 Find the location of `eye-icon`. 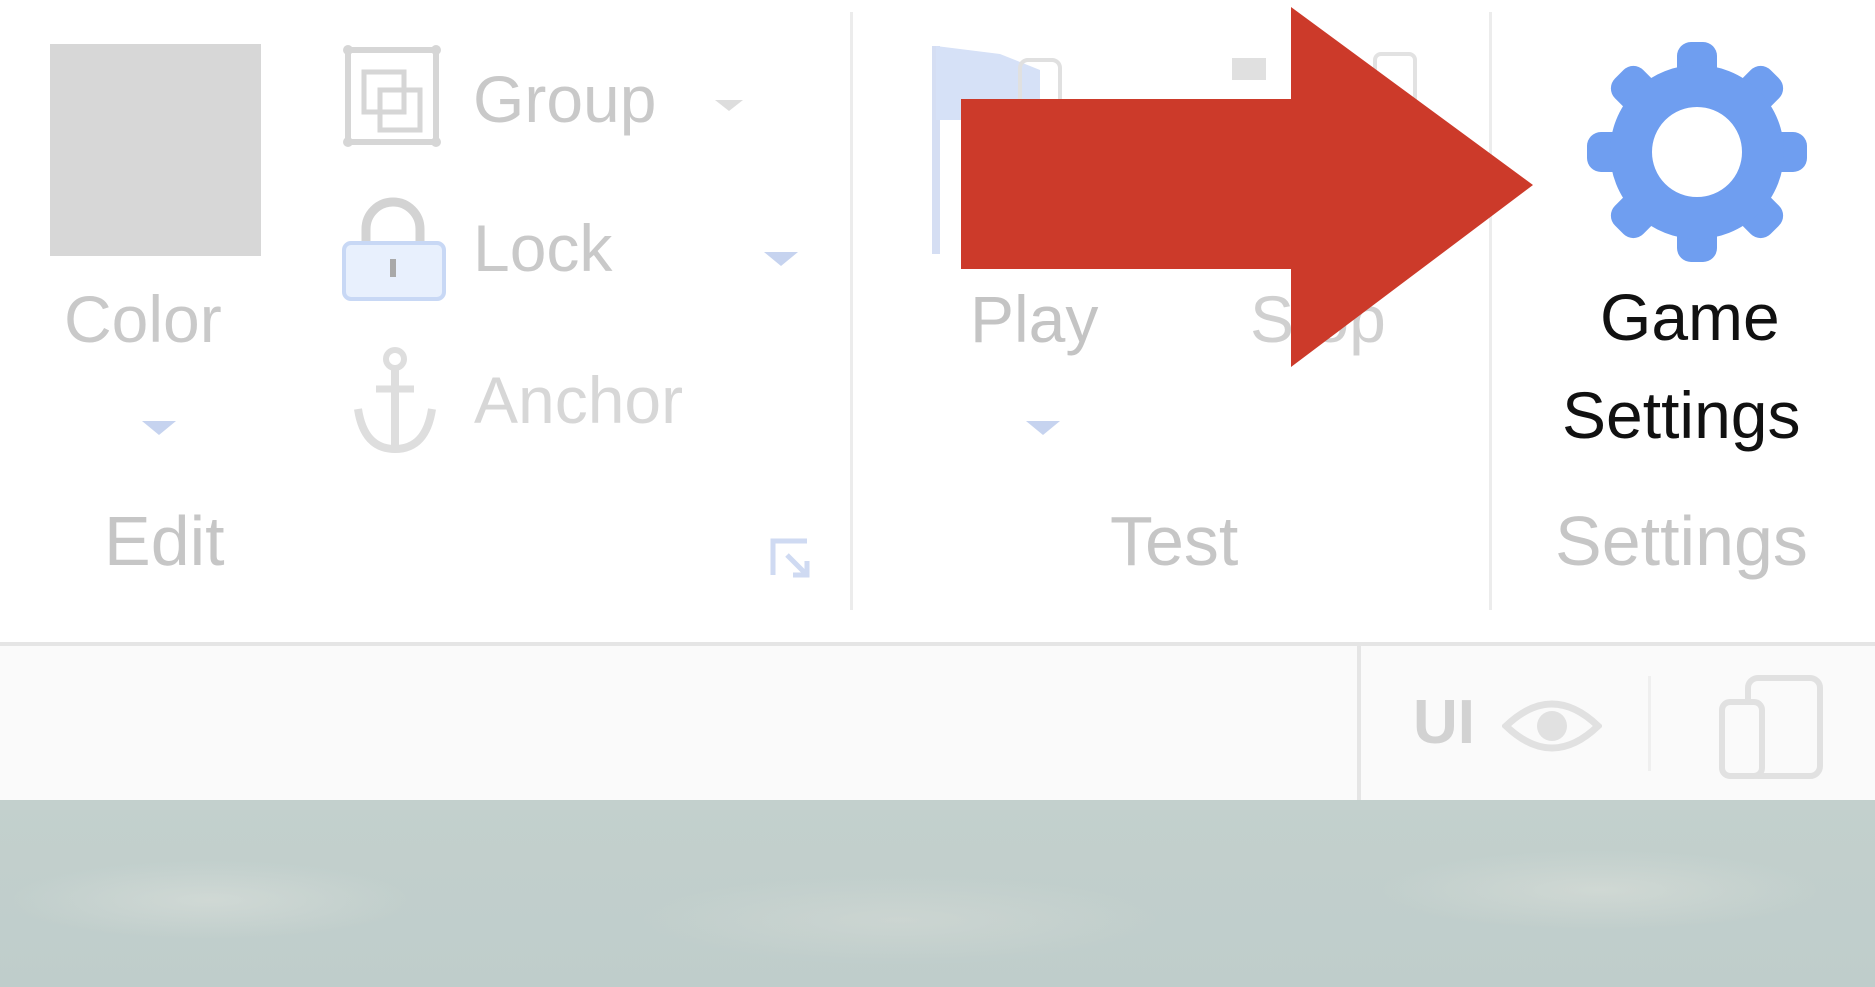

eye-icon is located at coordinates (1552, 726).